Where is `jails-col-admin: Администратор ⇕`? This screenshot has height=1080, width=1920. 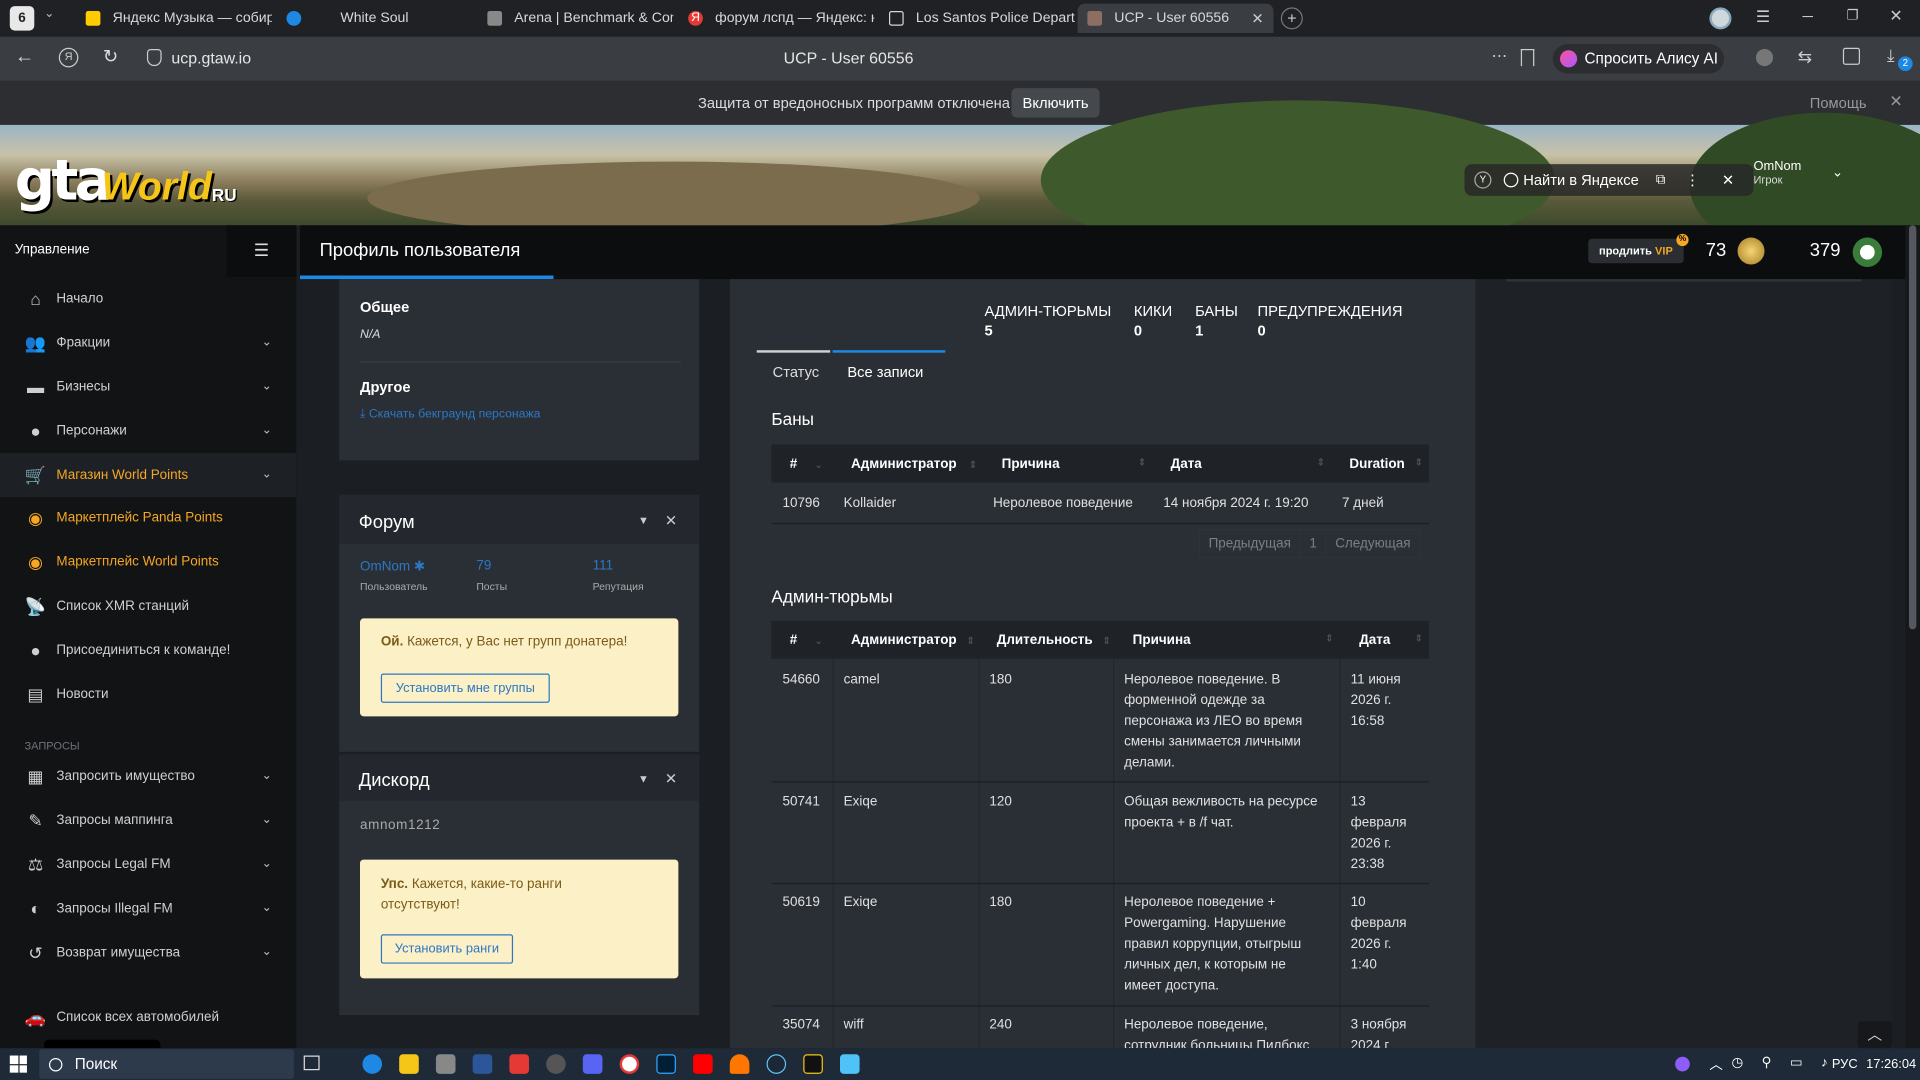 jails-col-admin: Администратор ⇕ is located at coordinates (913, 640).